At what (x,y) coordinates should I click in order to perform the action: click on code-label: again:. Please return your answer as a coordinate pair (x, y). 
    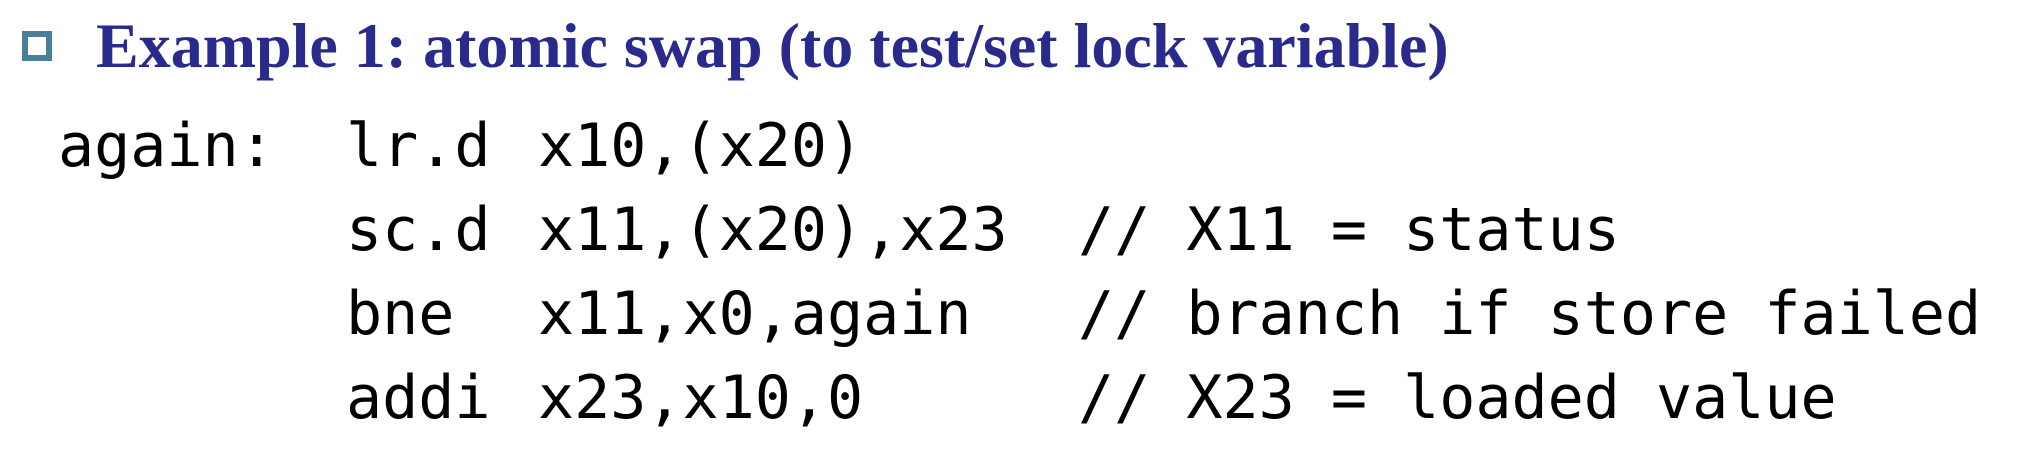
    Looking at the image, I should click on (166, 146).